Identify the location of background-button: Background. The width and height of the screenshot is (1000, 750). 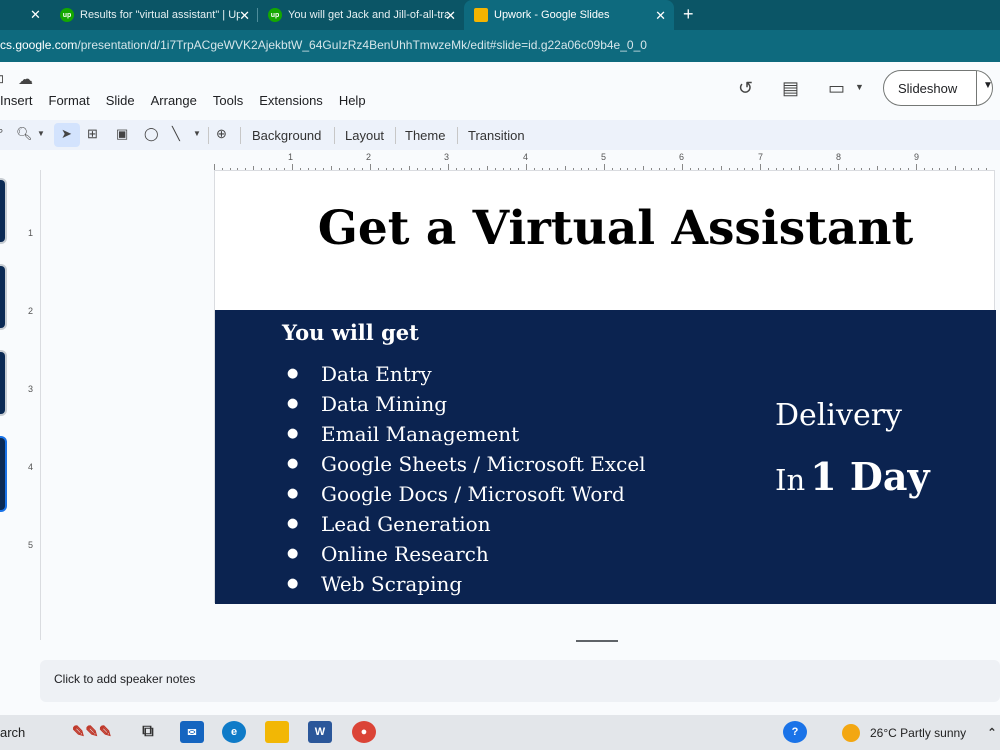
(286, 135).